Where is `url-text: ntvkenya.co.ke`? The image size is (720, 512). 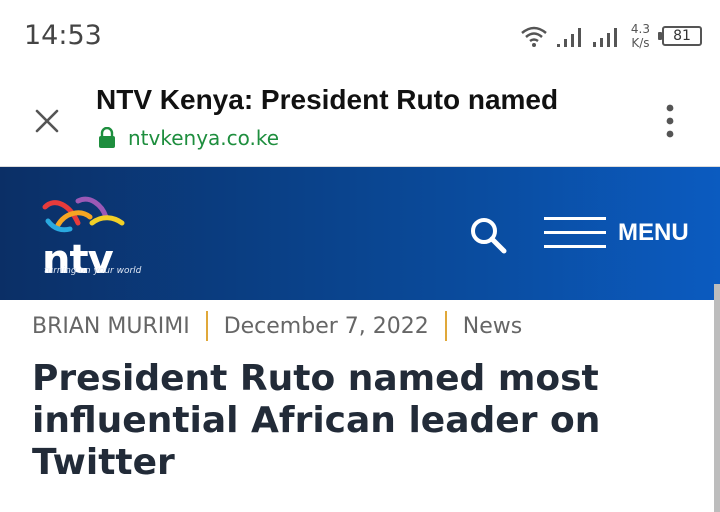 url-text: ntvkenya.co.ke is located at coordinates (204, 138).